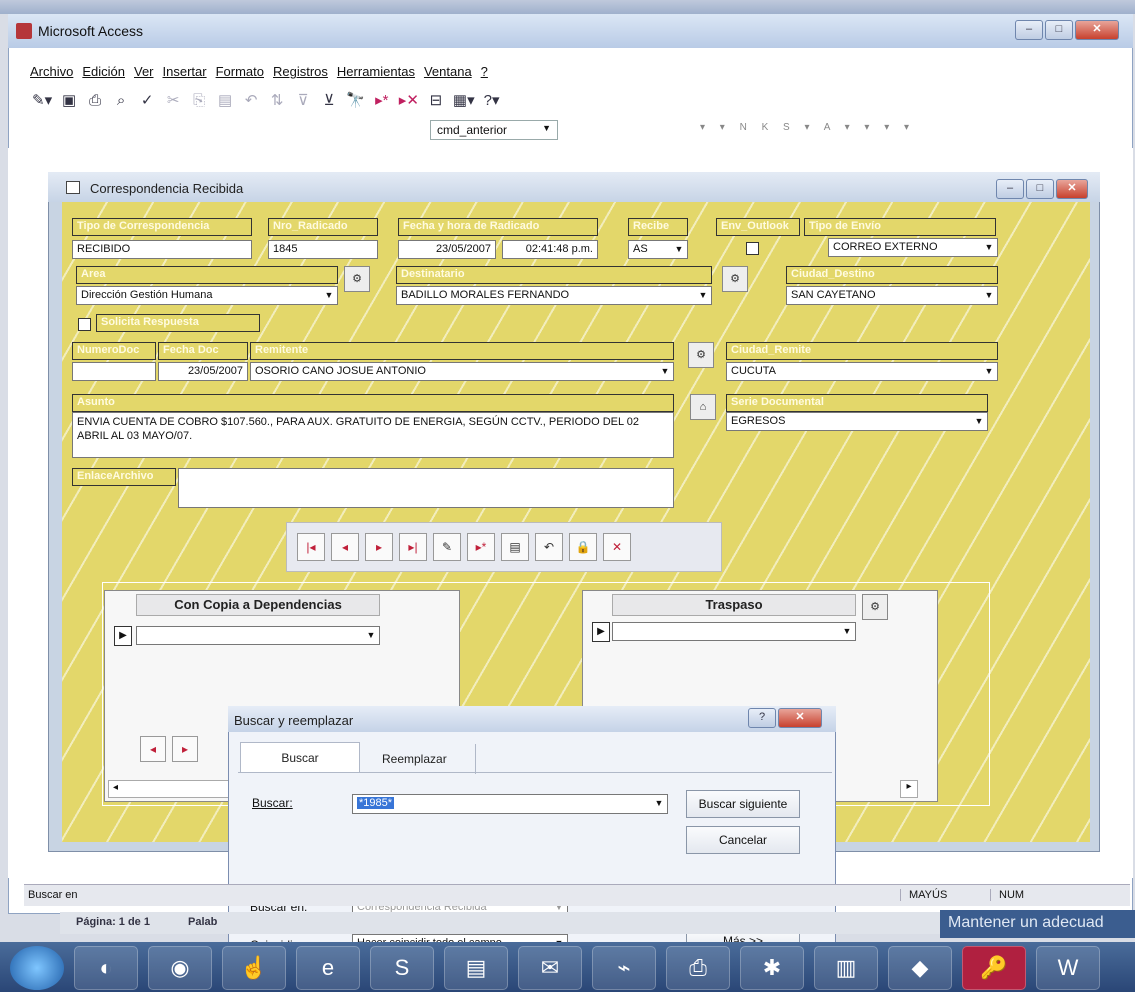 This screenshot has height=992, width=1135. Describe the element at coordinates (173, 100) in the screenshot. I see `cut-icon: ✂` at that location.